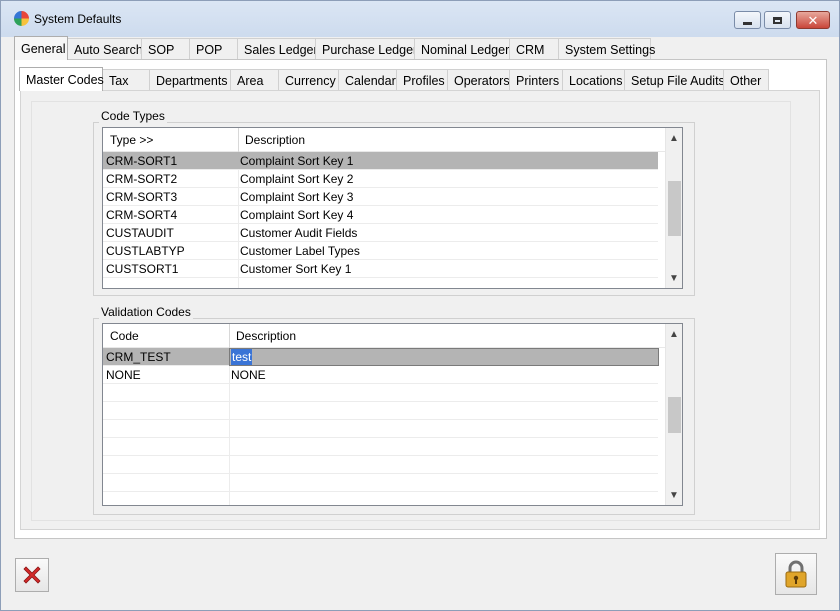  What do you see at coordinates (747, 23) in the screenshot?
I see `minimize-icon` at bounding box center [747, 23].